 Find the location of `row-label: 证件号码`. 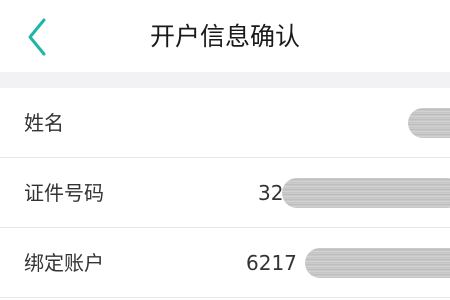

row-label: 证件号码 is located at coordinates (64, 193).